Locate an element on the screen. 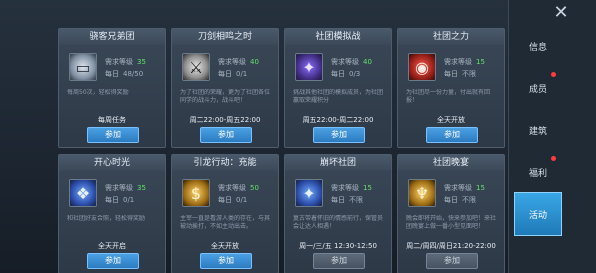  daily-count: 每日 0/1 is located at coordinates (232, 200).